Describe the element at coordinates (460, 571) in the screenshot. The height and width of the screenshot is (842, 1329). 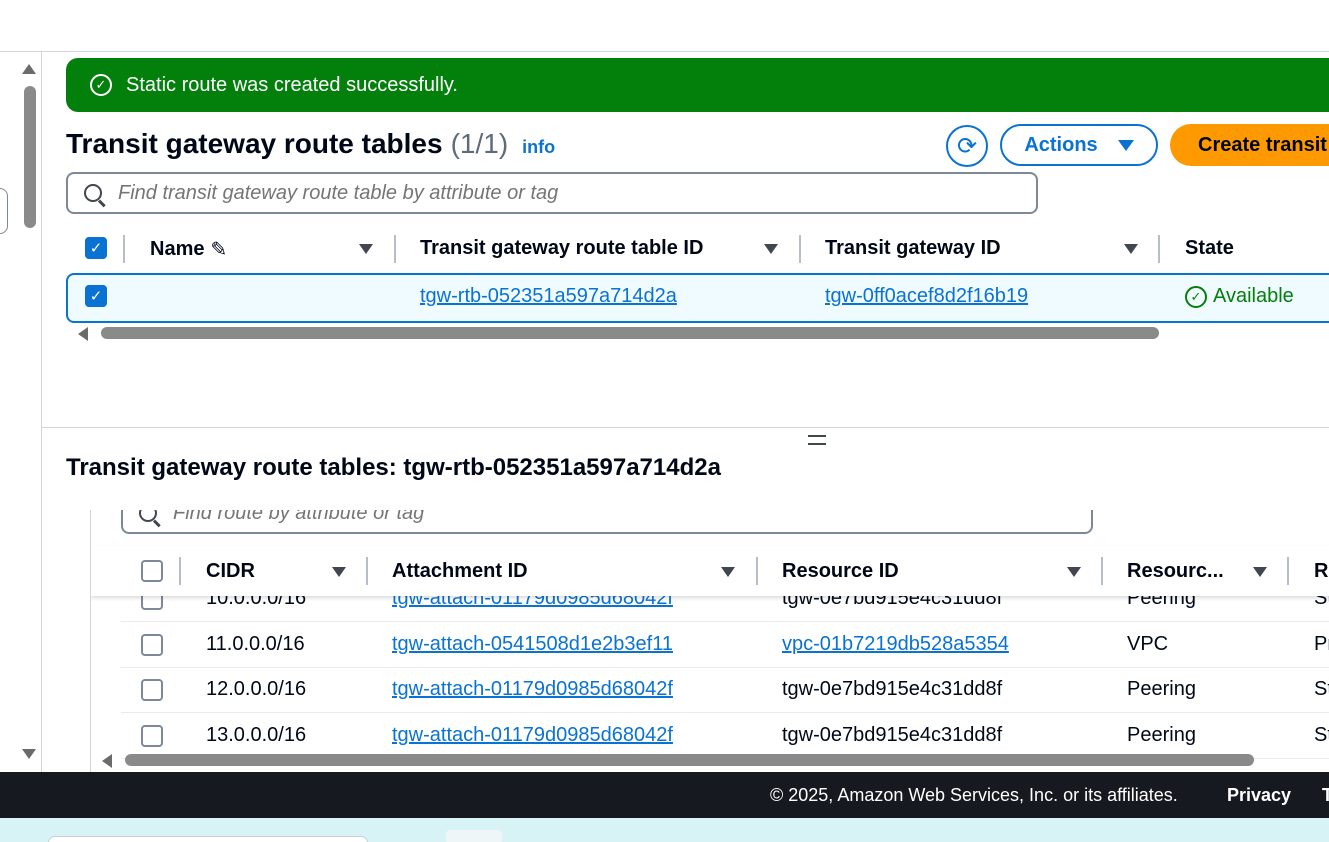
I see `column-header-attachment-id: Attachment ID` at that location.